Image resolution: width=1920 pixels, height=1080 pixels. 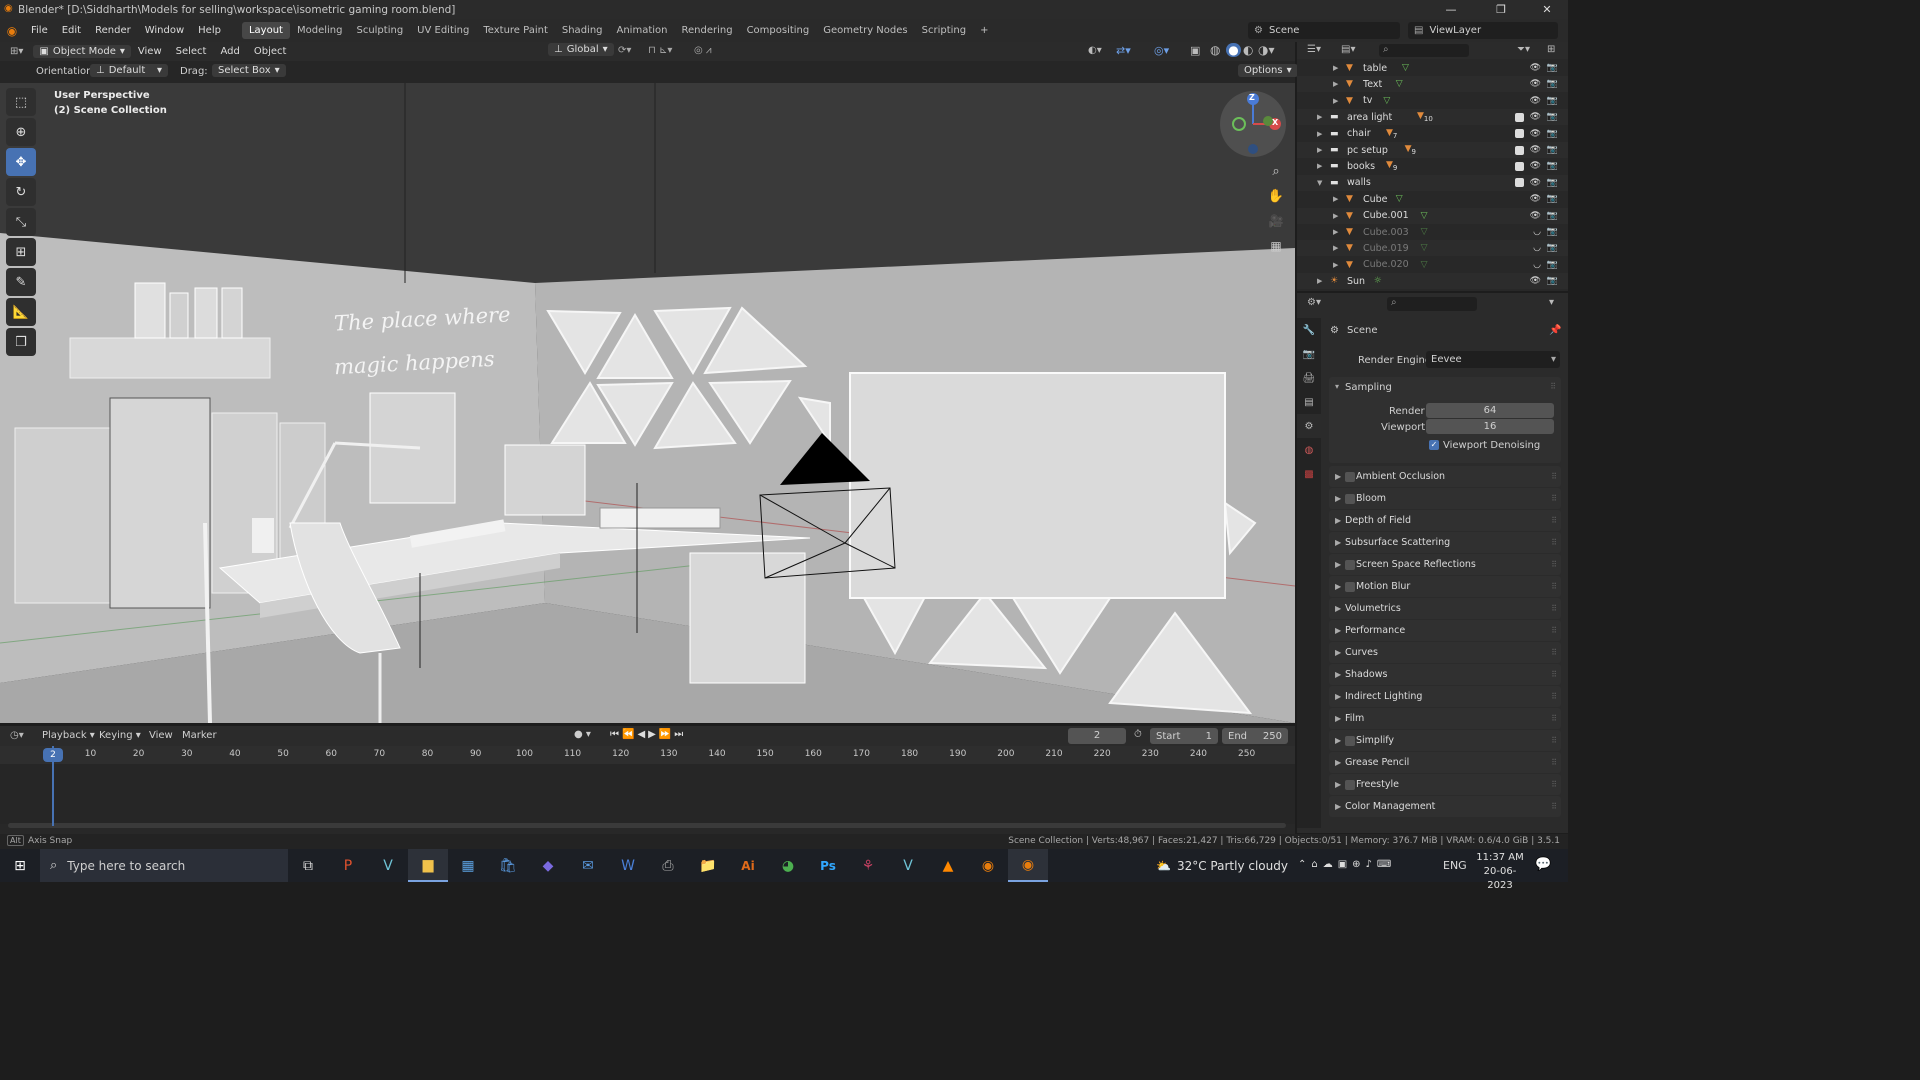 What do you see at coordinates (1276, 246) in the screenshot?
I see `ortho-grid-icon: ▦` at bounding box center [1276, 246].